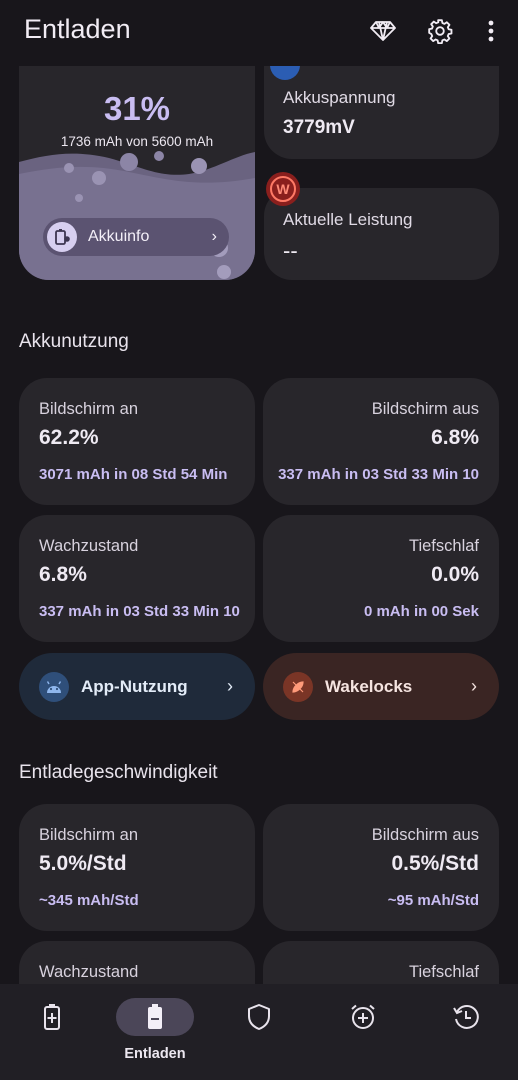 Image resolution: width=518 pixels, height=1080 pixels. Describe the element at coordinates (421, 611) in the screenshot. I see `usage-deep-sleep-detail: 0 mAh in 00 Sek` at that location.